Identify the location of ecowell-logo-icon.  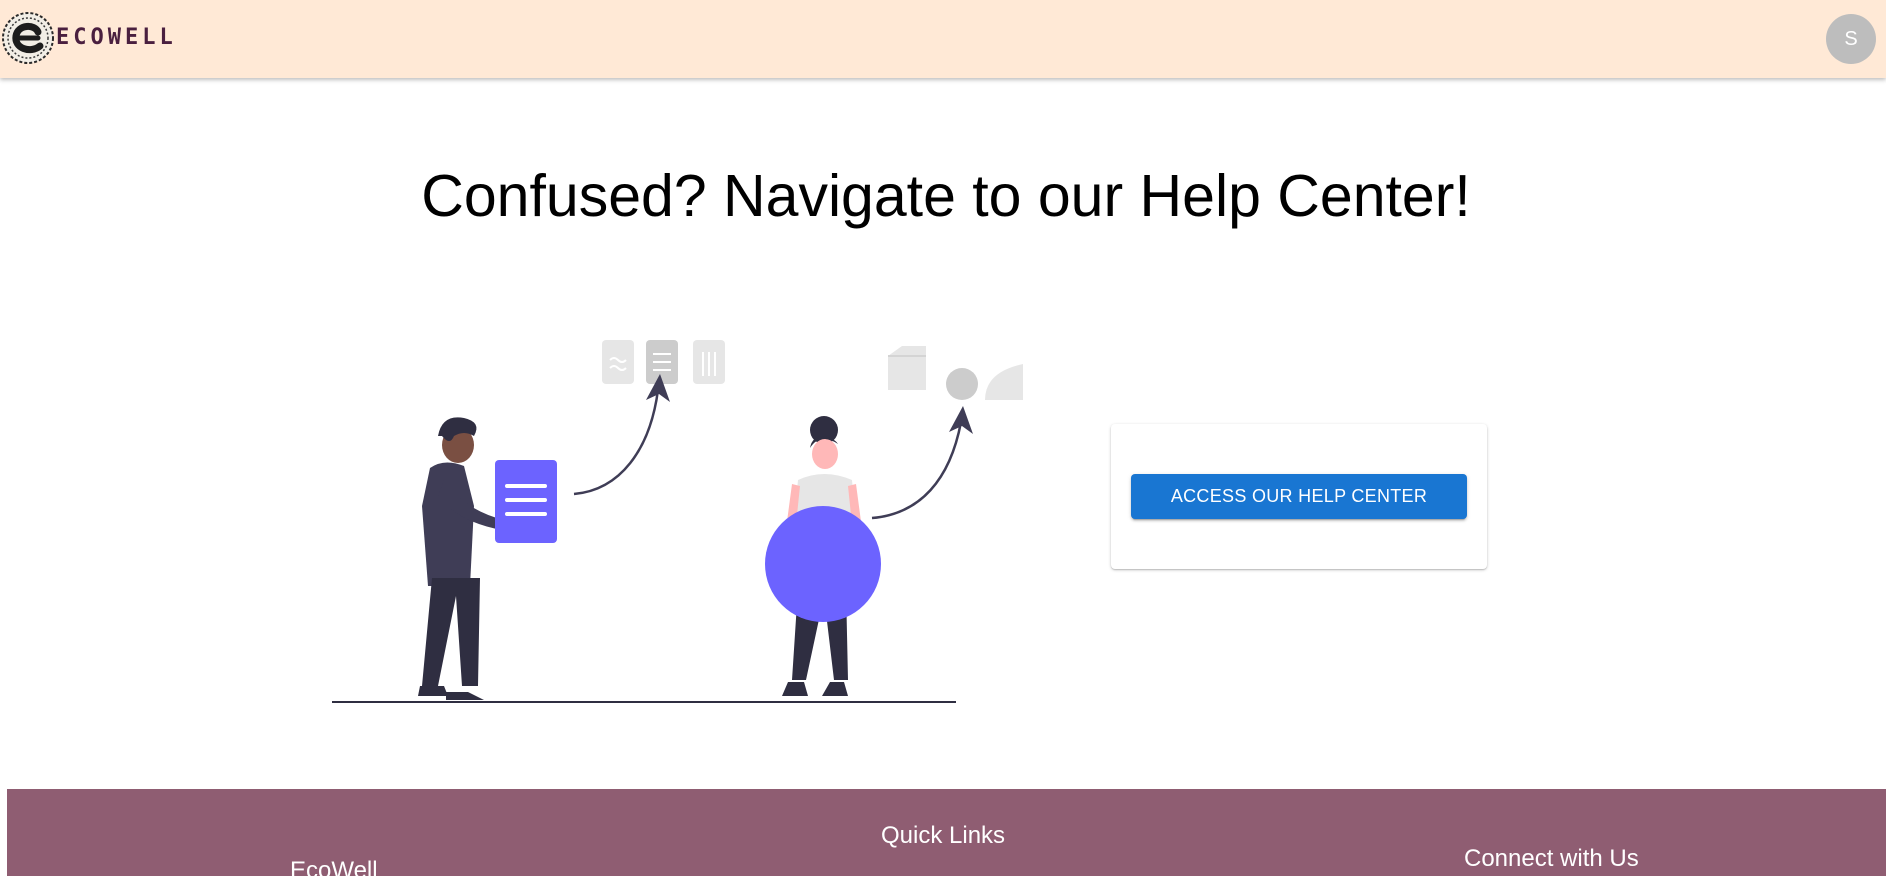
(28, 38).